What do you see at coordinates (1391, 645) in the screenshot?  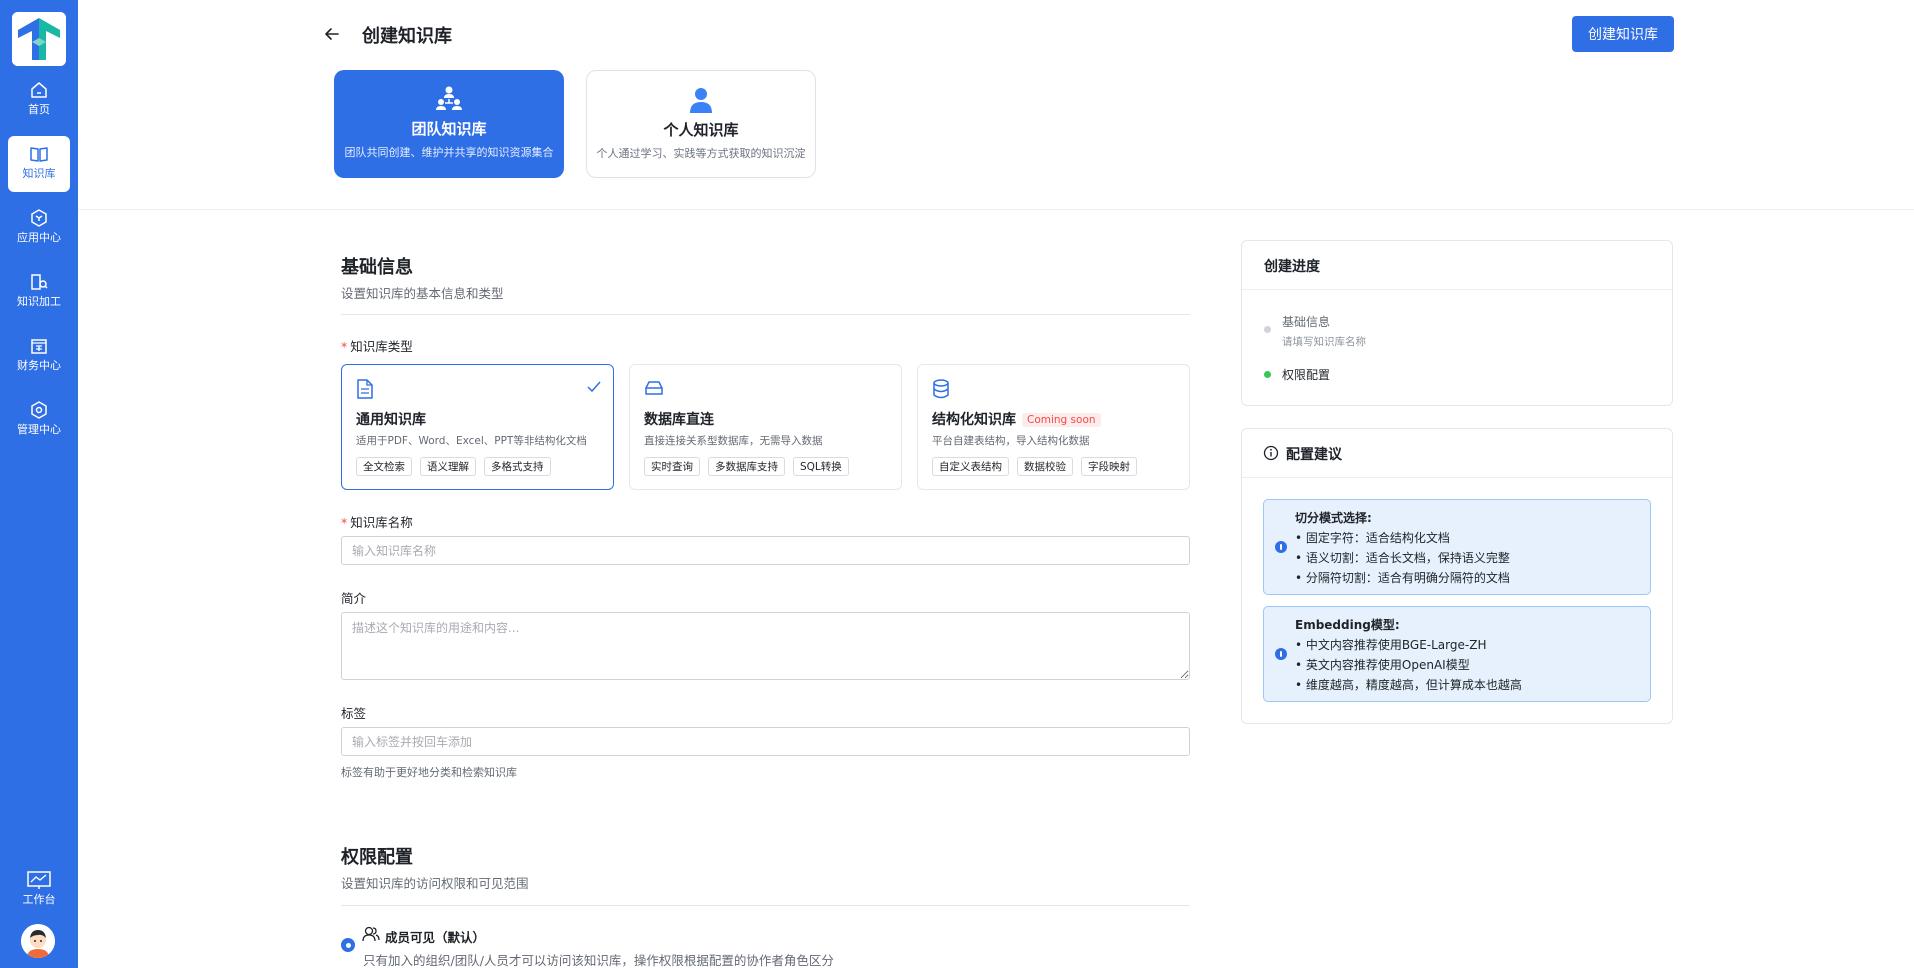 I see `tip-line: • 中文内容推荐使用BGE-Large-ZH` at bounding box center [1391, 645].